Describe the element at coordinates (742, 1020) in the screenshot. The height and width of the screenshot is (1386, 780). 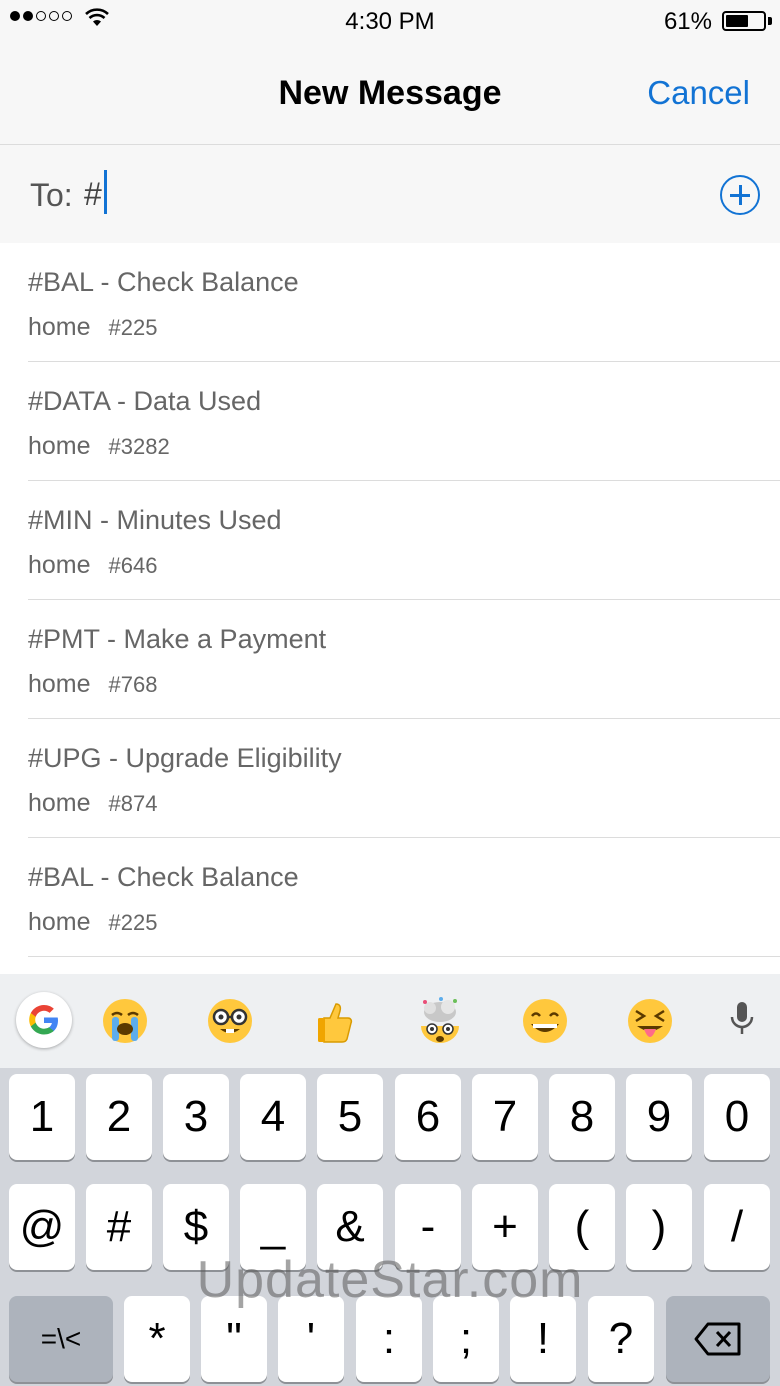
I see `microphone-icon` at that location.